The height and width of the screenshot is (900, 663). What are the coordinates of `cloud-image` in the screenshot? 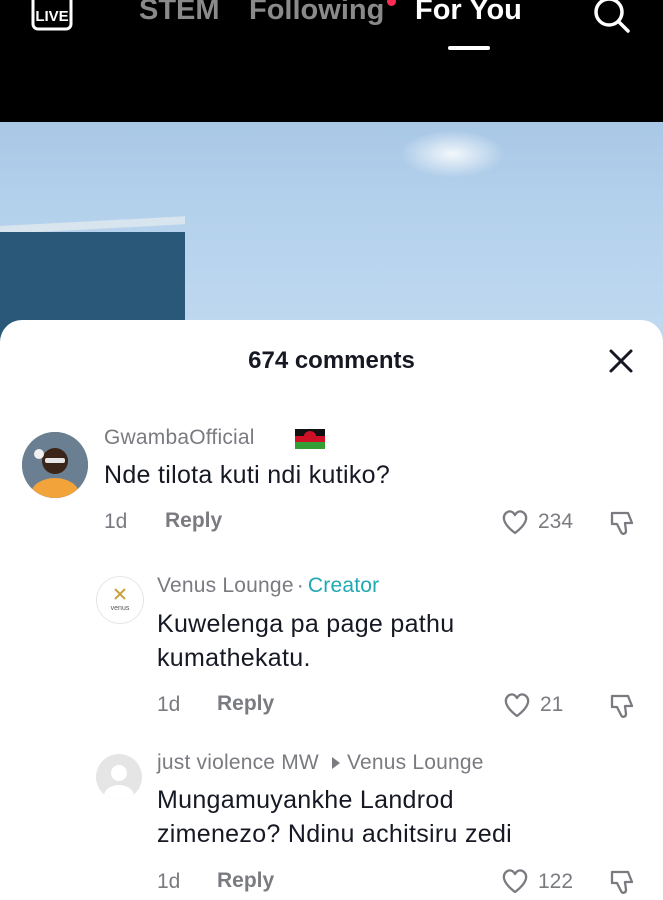 It's located at (452, 154).